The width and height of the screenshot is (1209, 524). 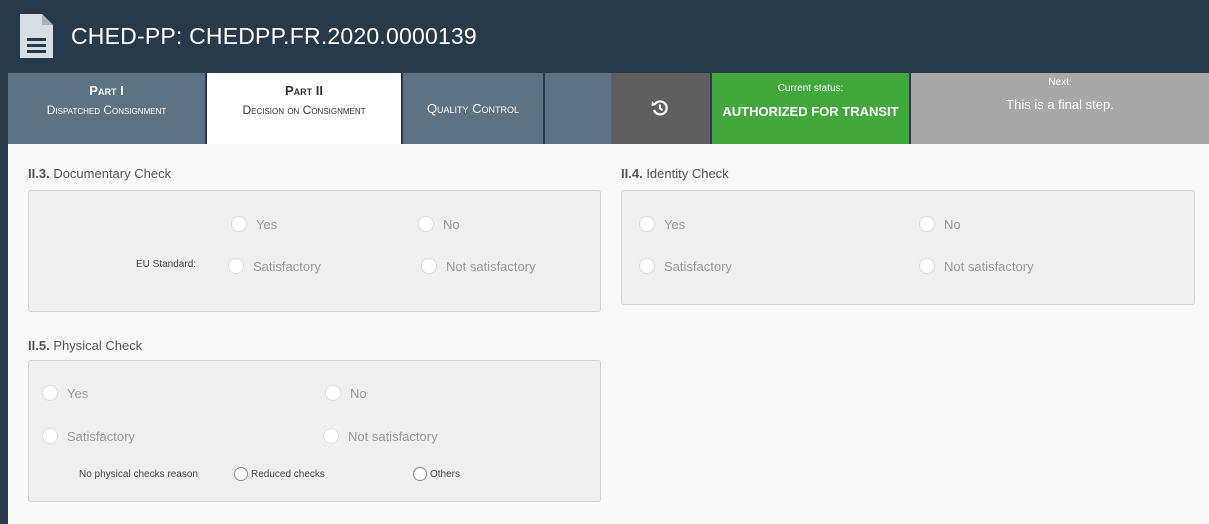 I want to click on next-value: This is a final step., so click(x=1060, y=104).